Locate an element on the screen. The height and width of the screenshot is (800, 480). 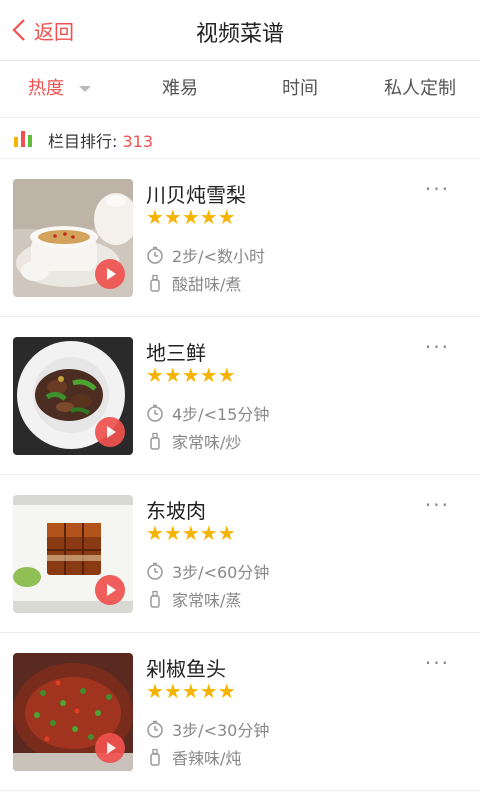
rank-label: 栏目排行: 313 is located at coordinates (100, 140).